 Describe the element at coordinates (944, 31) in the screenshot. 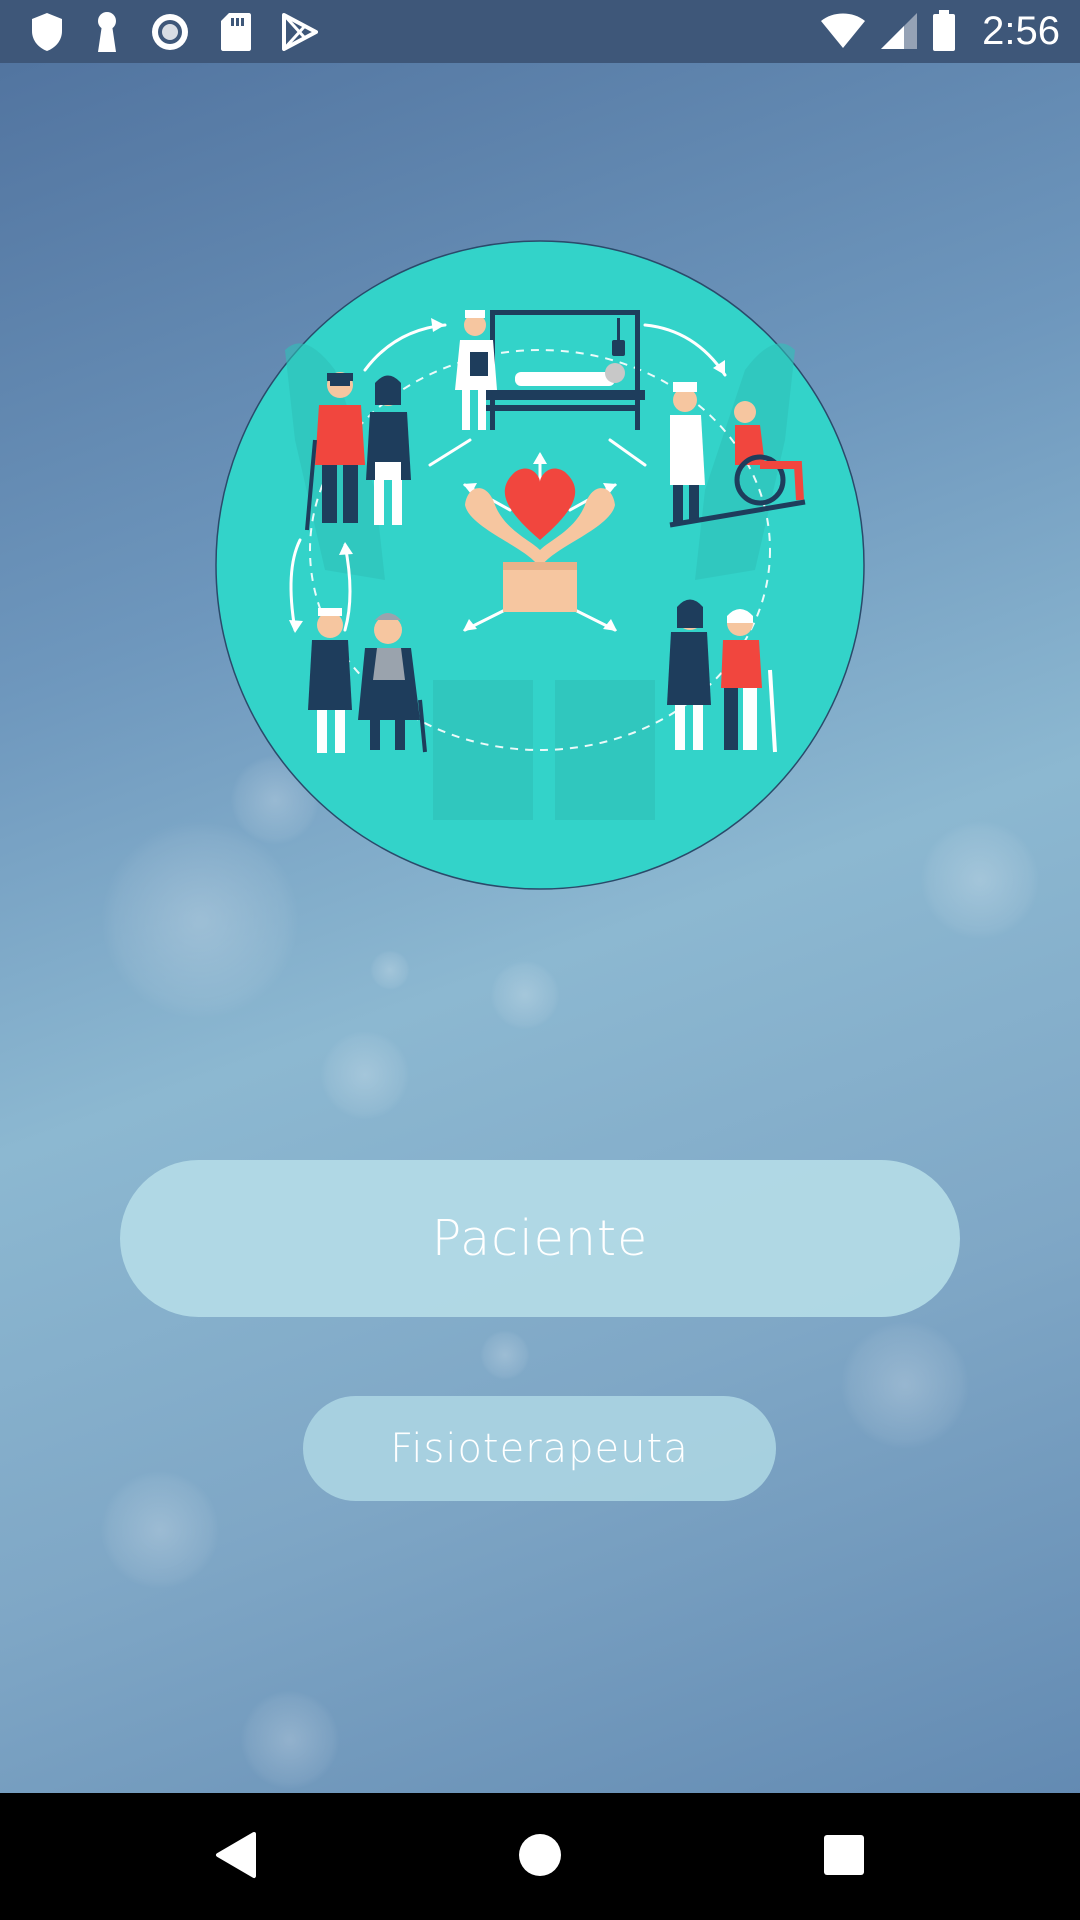

I see `battery-icon` at that location.